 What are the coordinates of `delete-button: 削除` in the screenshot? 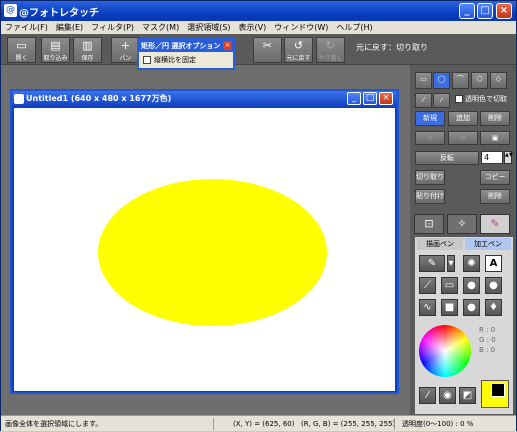 It's located at (495, 196).